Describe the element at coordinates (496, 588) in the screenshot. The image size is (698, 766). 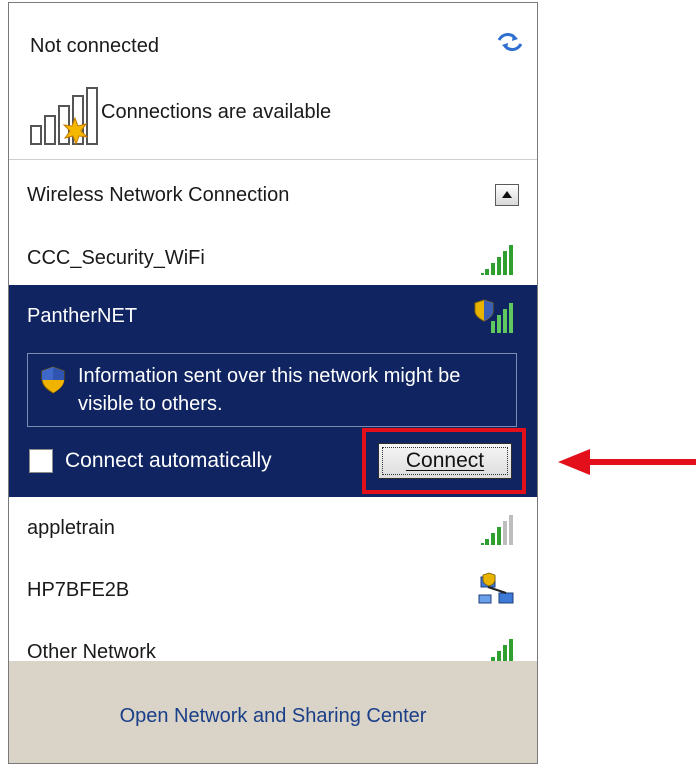
I see `adhoc-network-icon` at that location.